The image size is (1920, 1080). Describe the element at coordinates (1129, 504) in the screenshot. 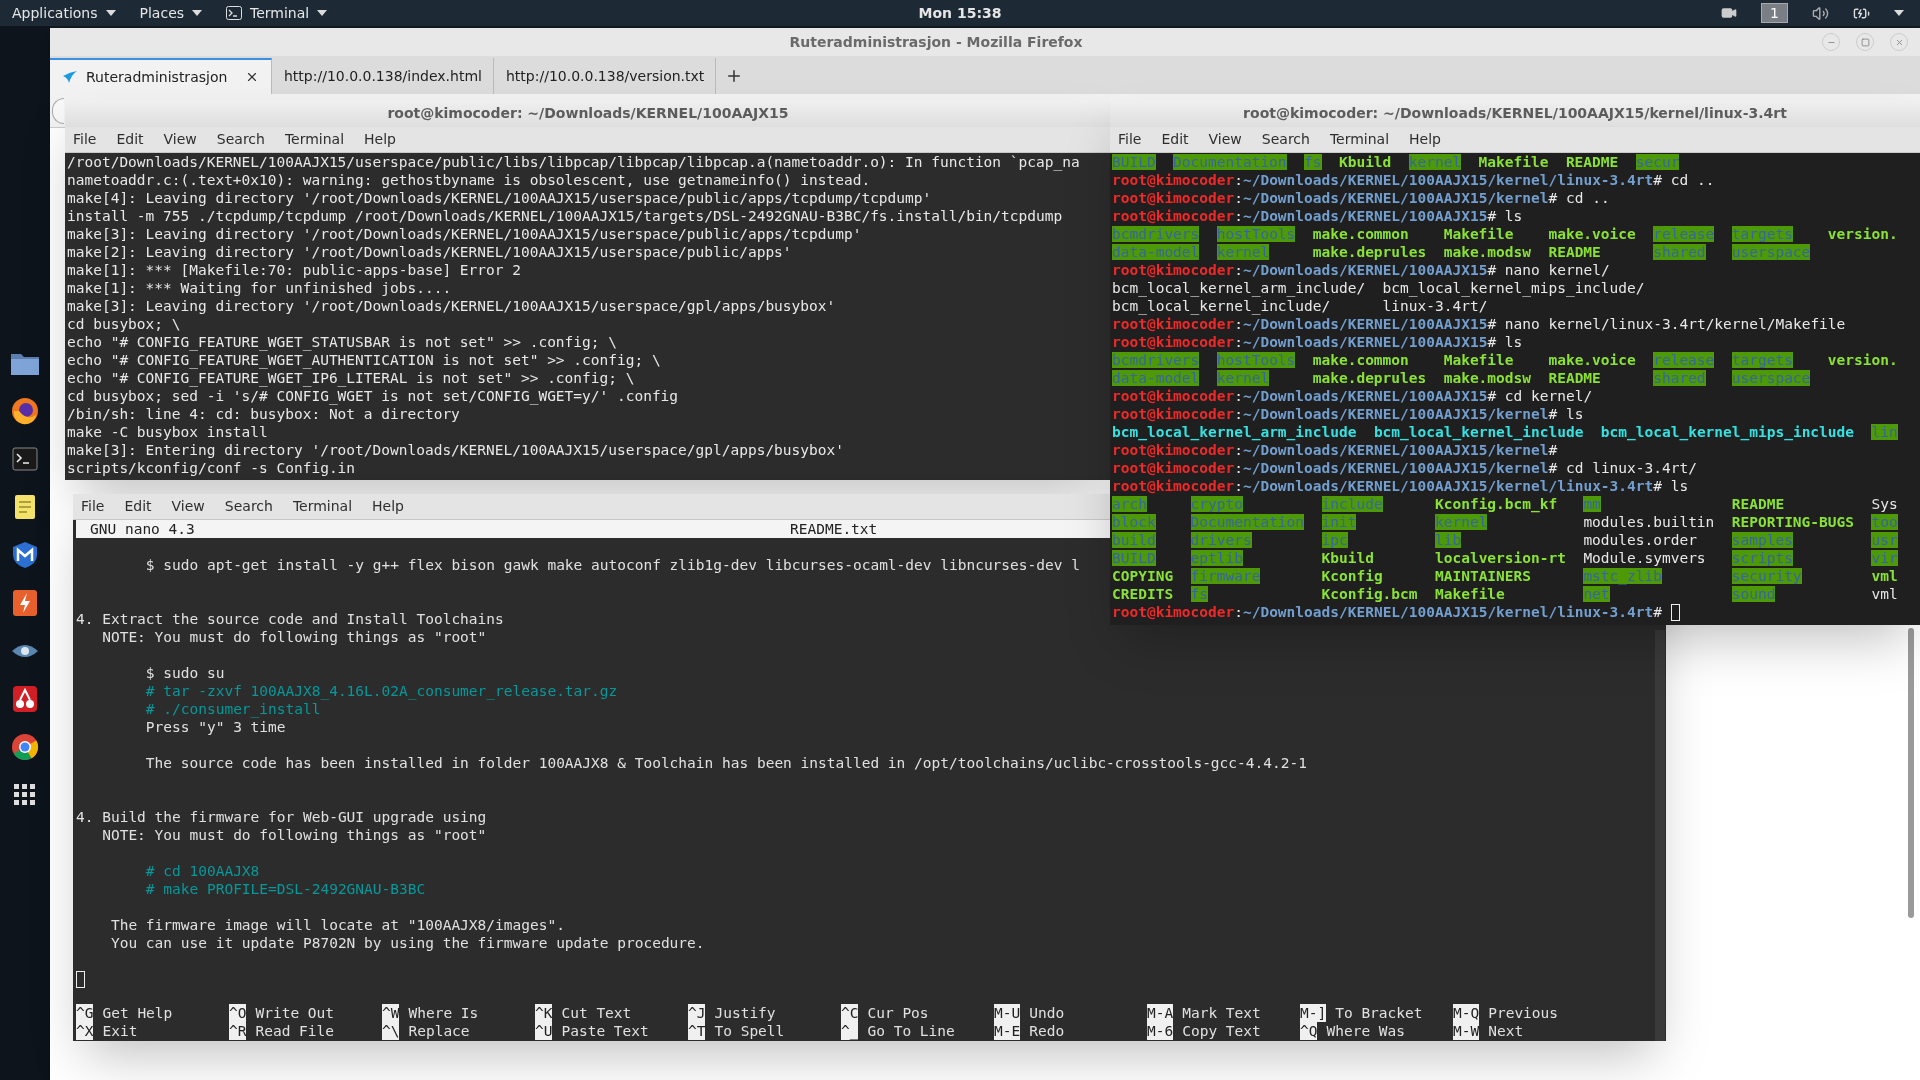

I see `file-name: arch` at that location.